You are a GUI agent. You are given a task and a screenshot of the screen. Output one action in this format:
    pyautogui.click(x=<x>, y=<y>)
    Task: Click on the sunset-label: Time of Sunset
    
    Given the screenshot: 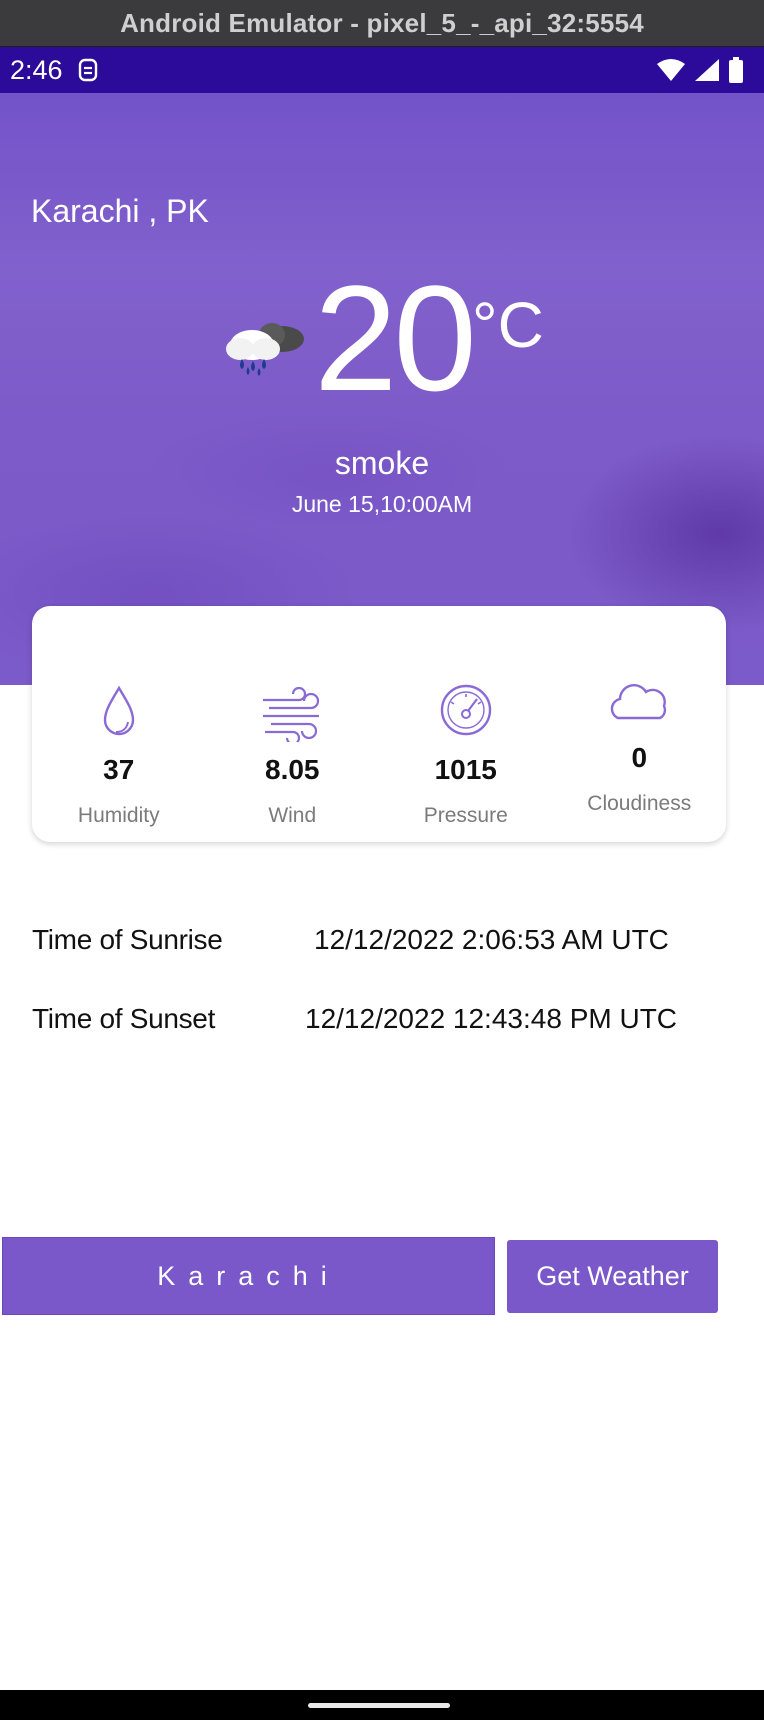 What is the action you would take?
    pyautogui.click(x=124, y=1018)
    